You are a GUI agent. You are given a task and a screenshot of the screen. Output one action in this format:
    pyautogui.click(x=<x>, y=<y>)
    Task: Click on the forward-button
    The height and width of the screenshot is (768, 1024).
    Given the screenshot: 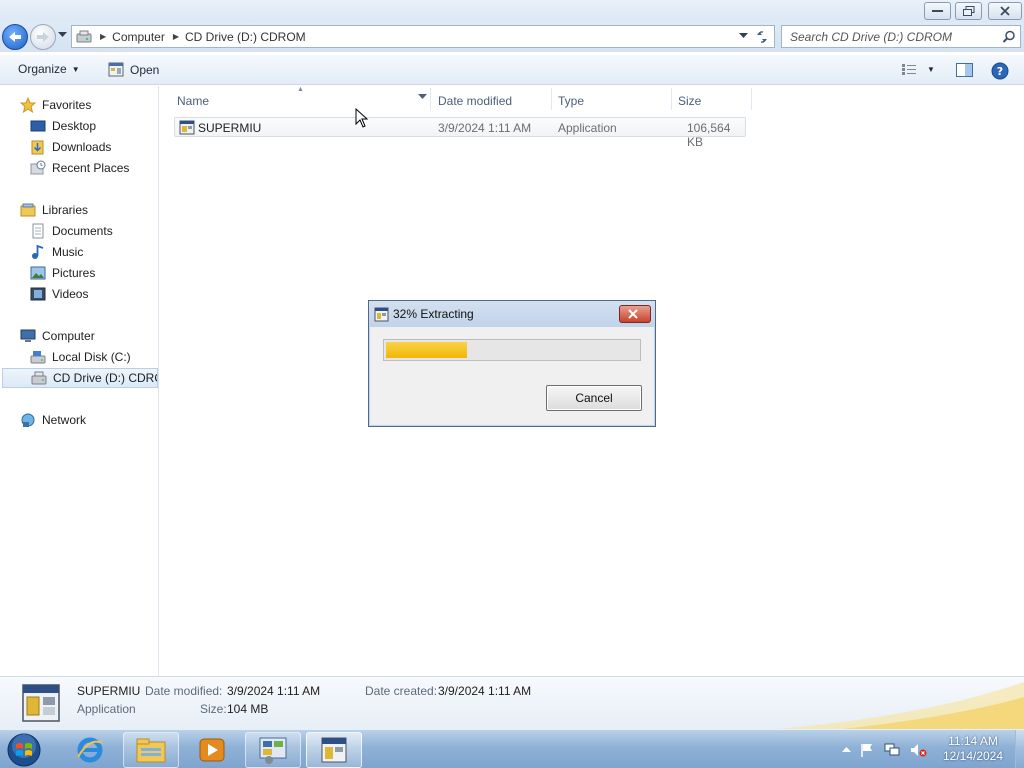 What is the action you would take?
    pyautogui.click(x=43, y=37)
    